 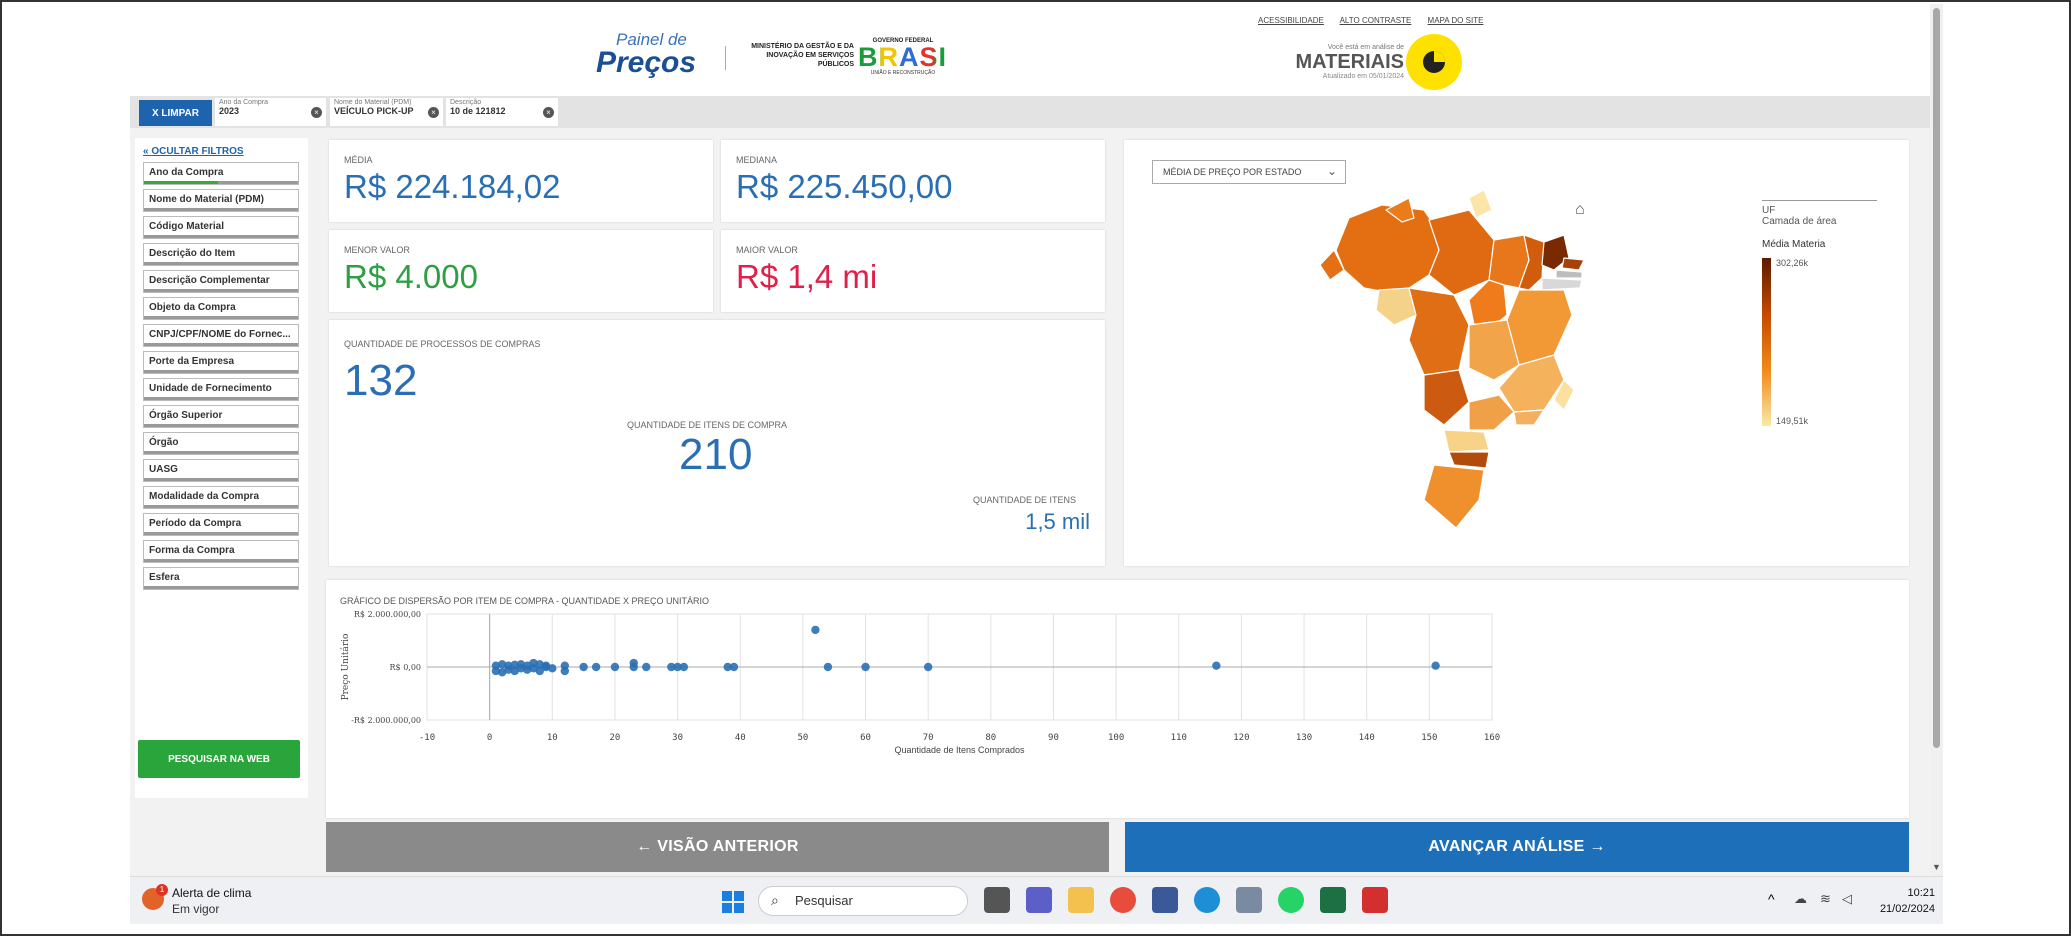 I want to click on filter-item-label: Órgão Superior, so click(x=186, y=415).